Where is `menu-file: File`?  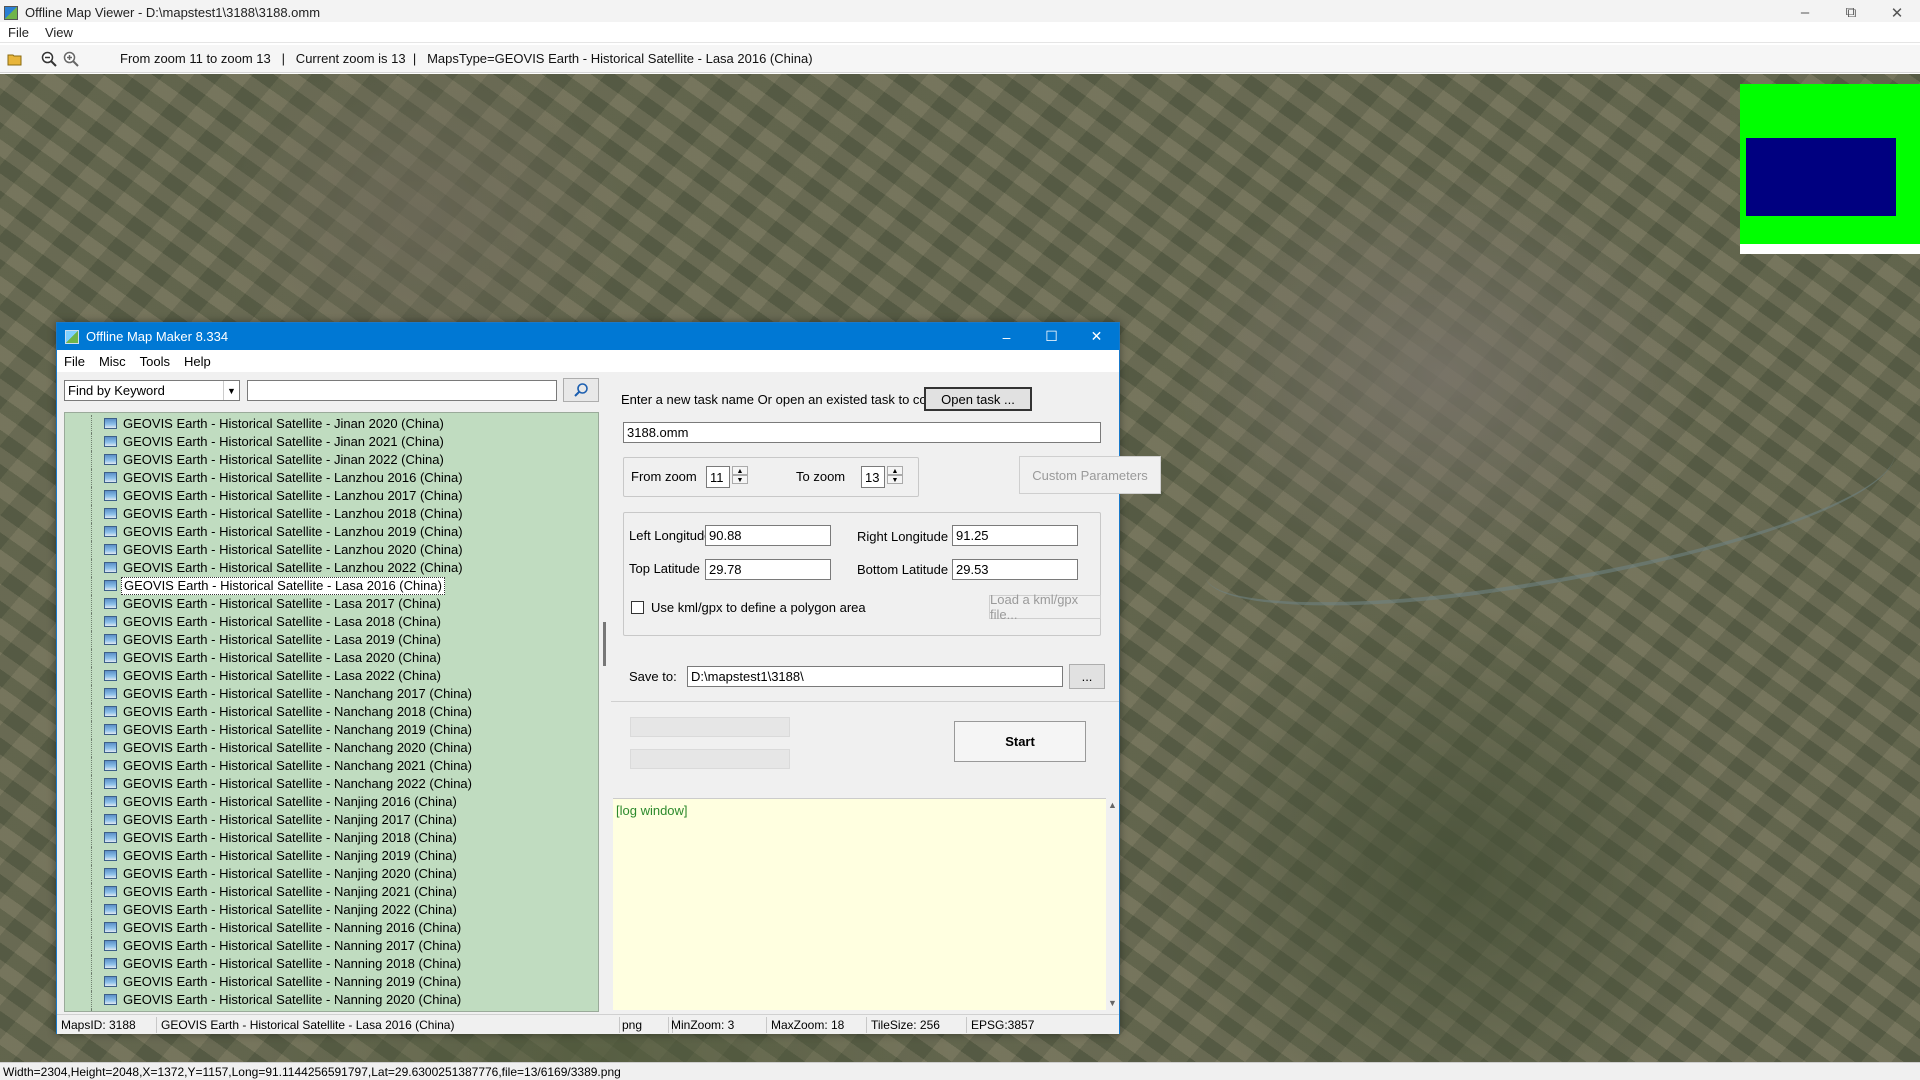
menu-file: File is located at coordinates (18, 32).